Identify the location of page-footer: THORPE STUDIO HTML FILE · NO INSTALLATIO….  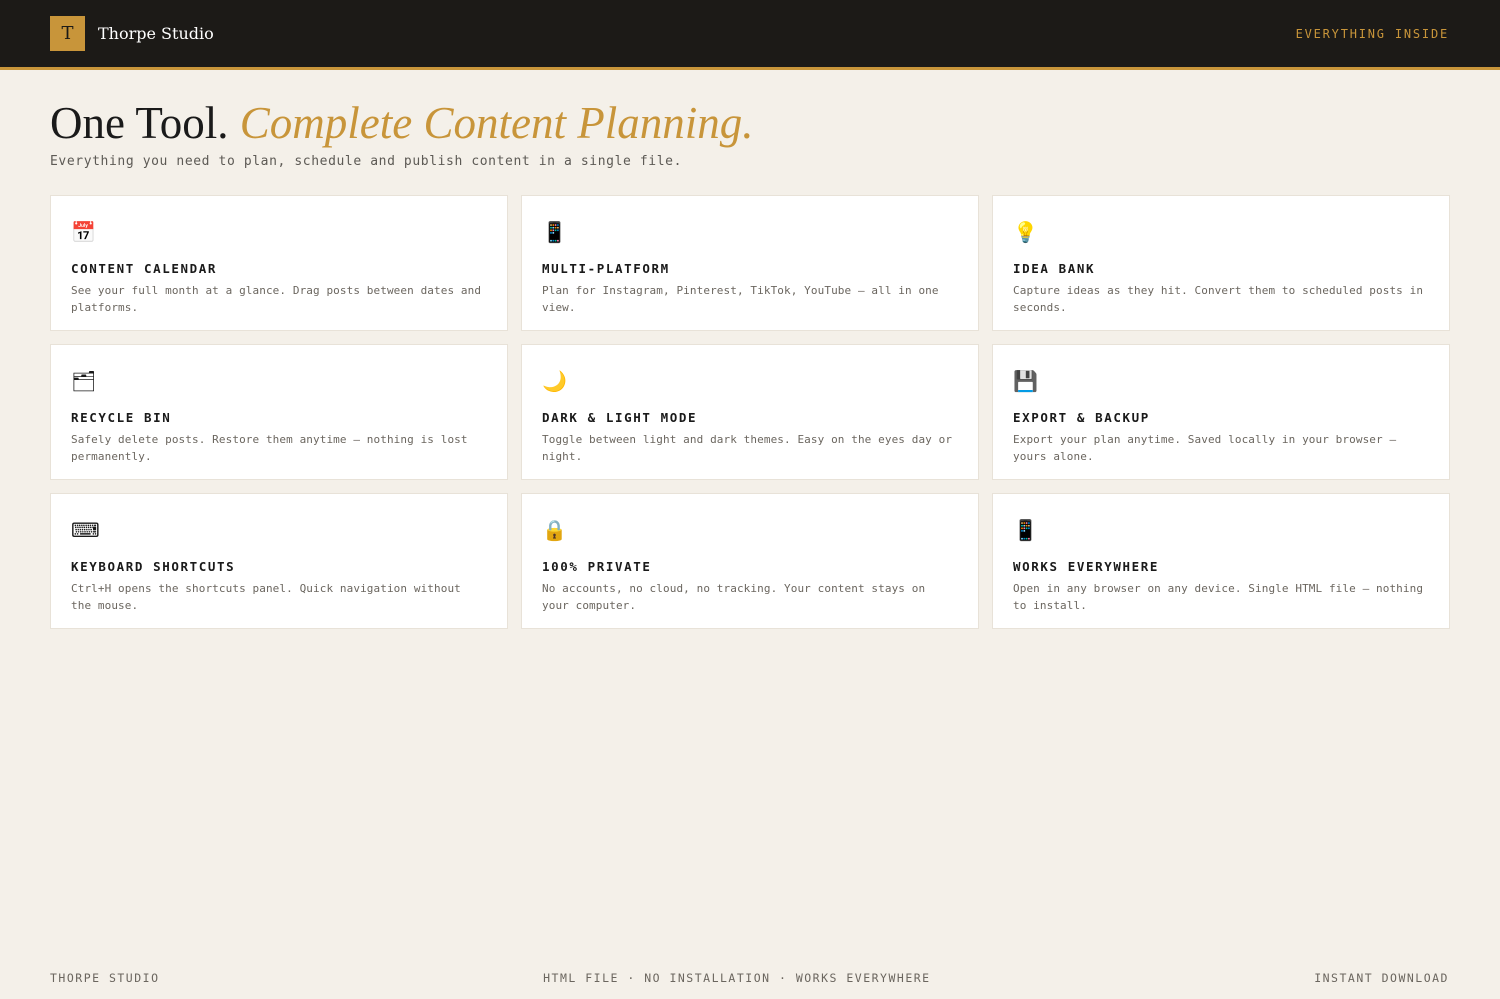
(749, 978).